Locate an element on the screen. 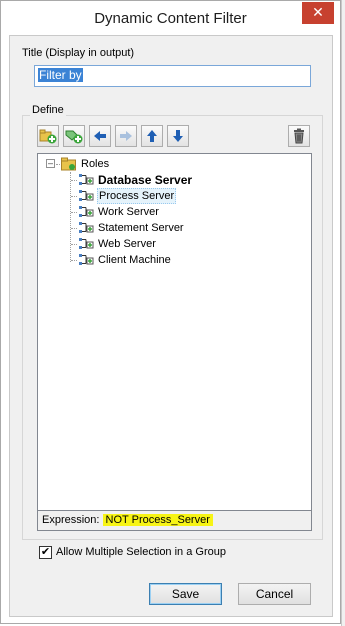 The height and width of the screenshot is (626, 345). expression-bar: Expression: NOT Process_Server is located at coordinates (174, 521).